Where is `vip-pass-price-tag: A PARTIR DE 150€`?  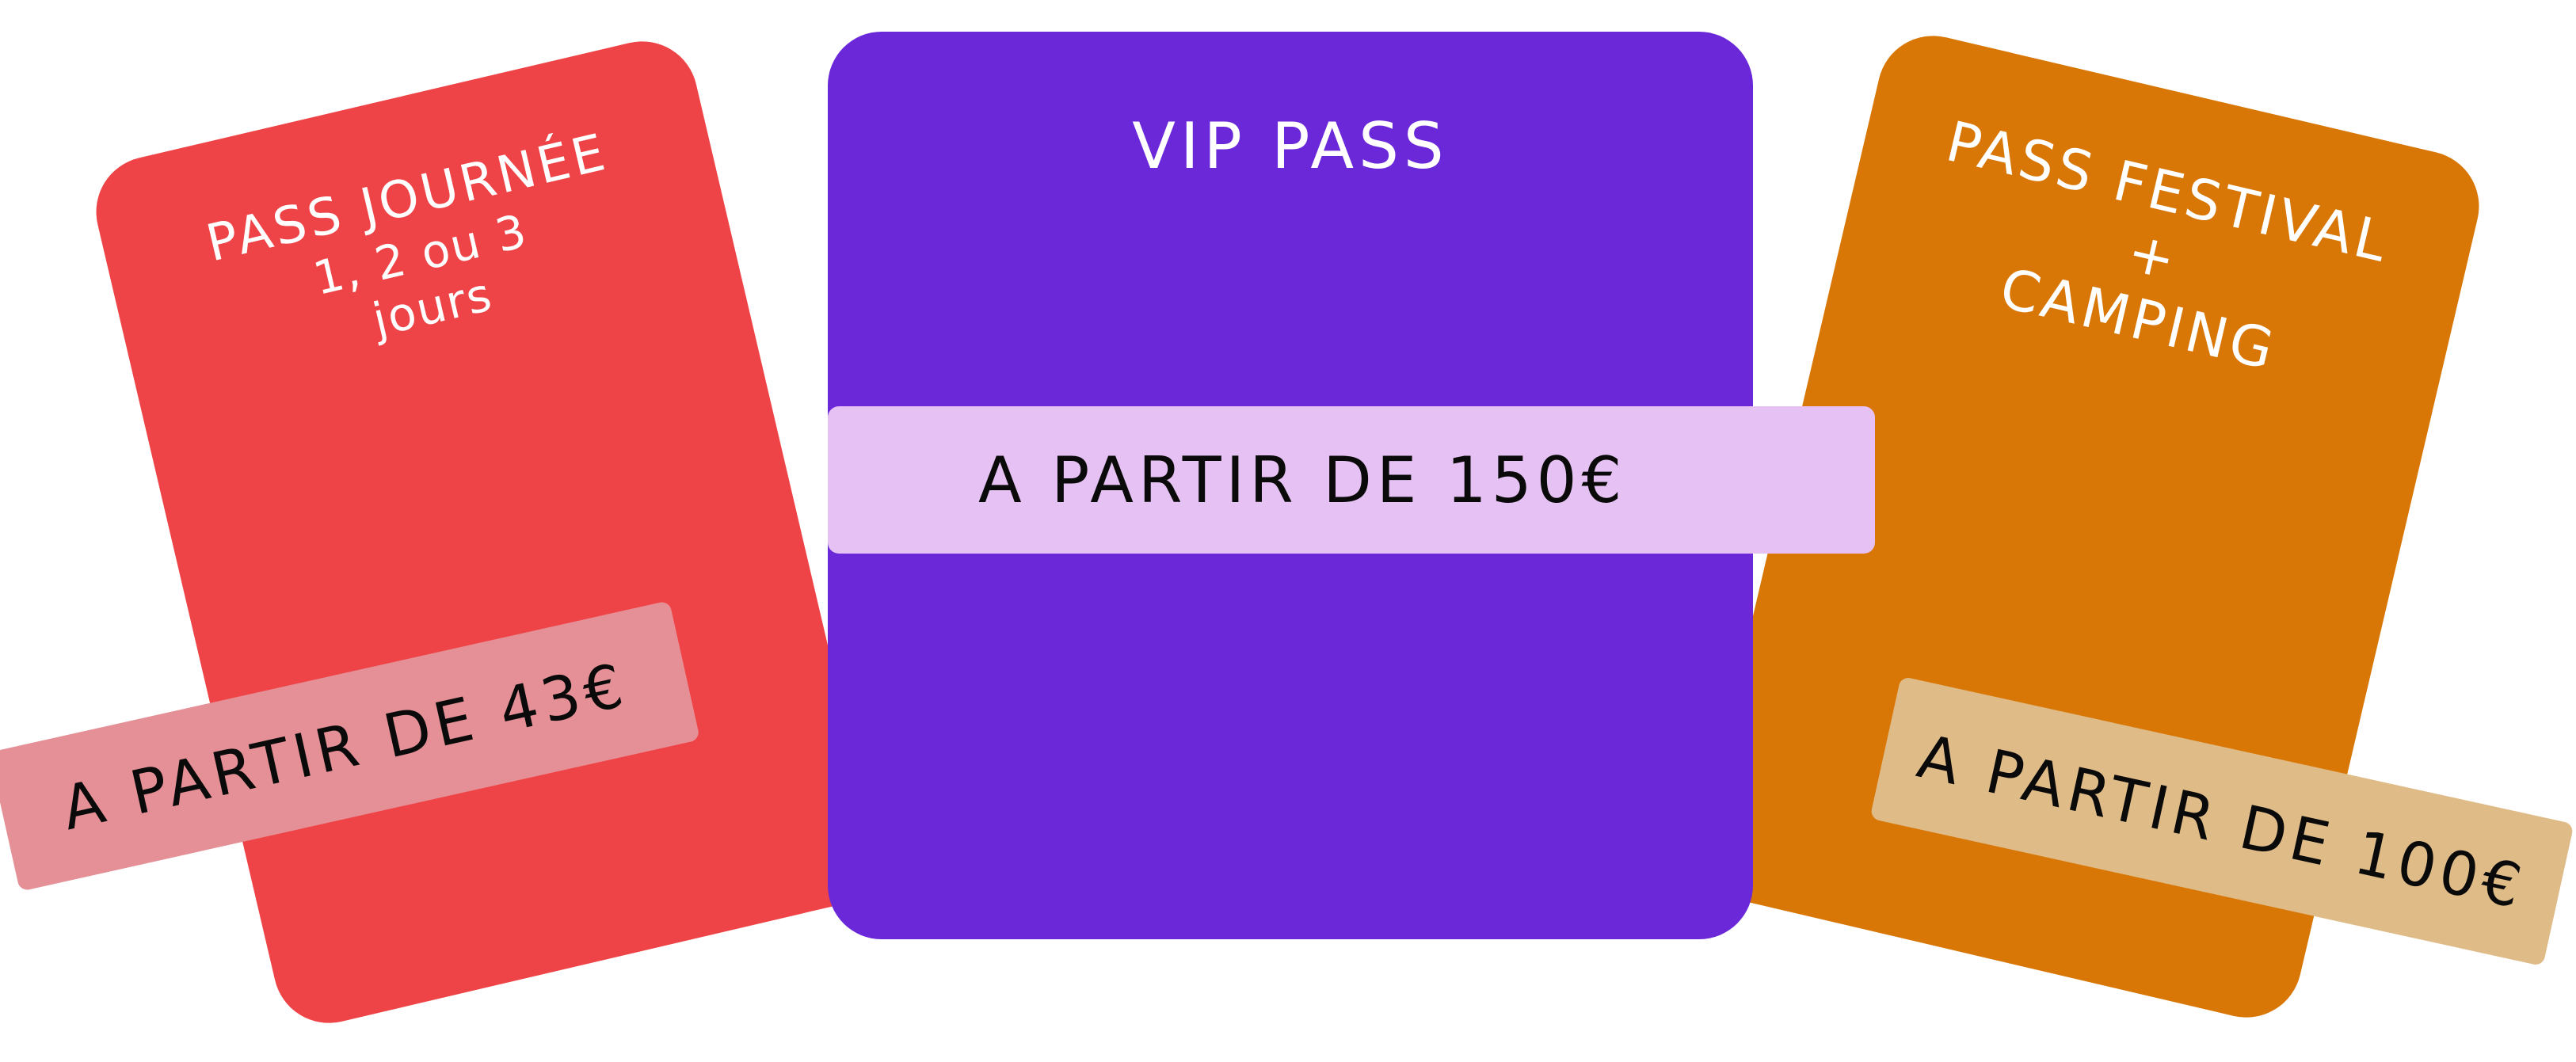
vip-pass-price-tag: A PARTIR DE 150€ is located at coordinates (1351, 480).